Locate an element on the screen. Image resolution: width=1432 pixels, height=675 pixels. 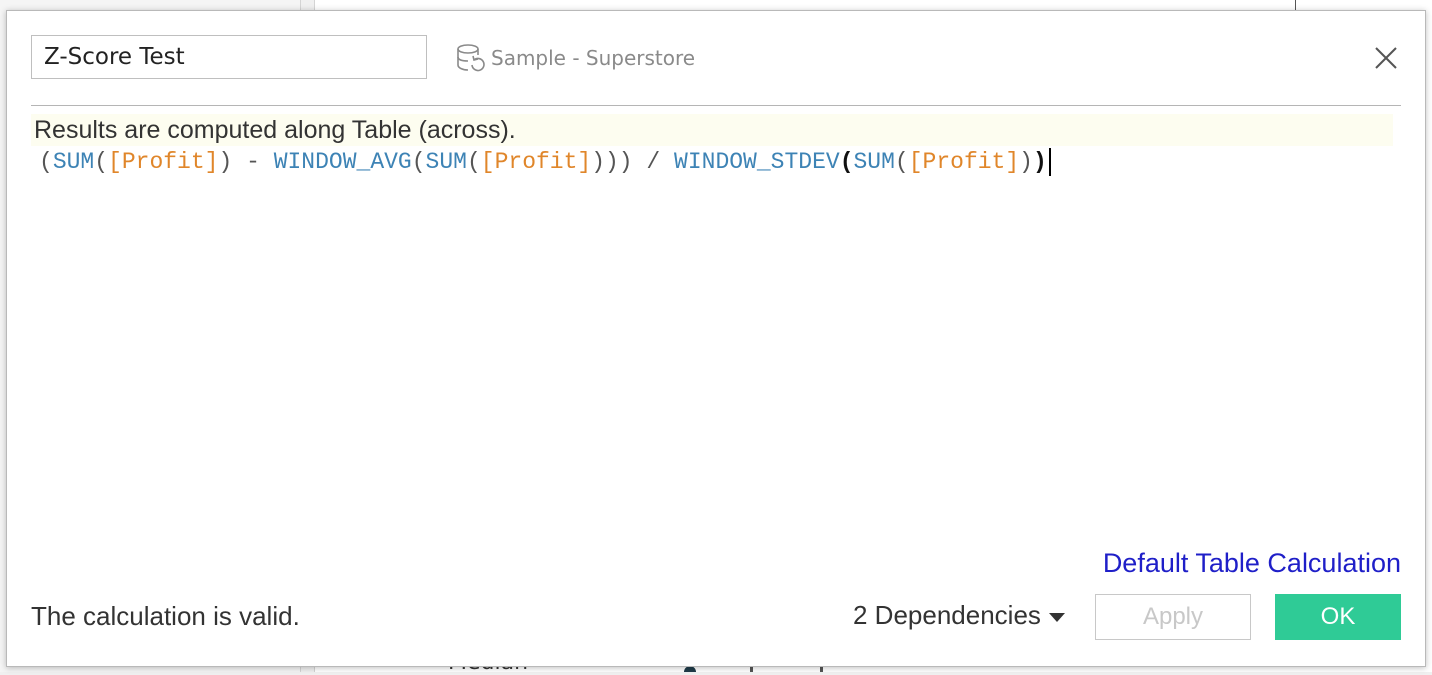
apply-button: Apply is located at coordinates (1173, 617).